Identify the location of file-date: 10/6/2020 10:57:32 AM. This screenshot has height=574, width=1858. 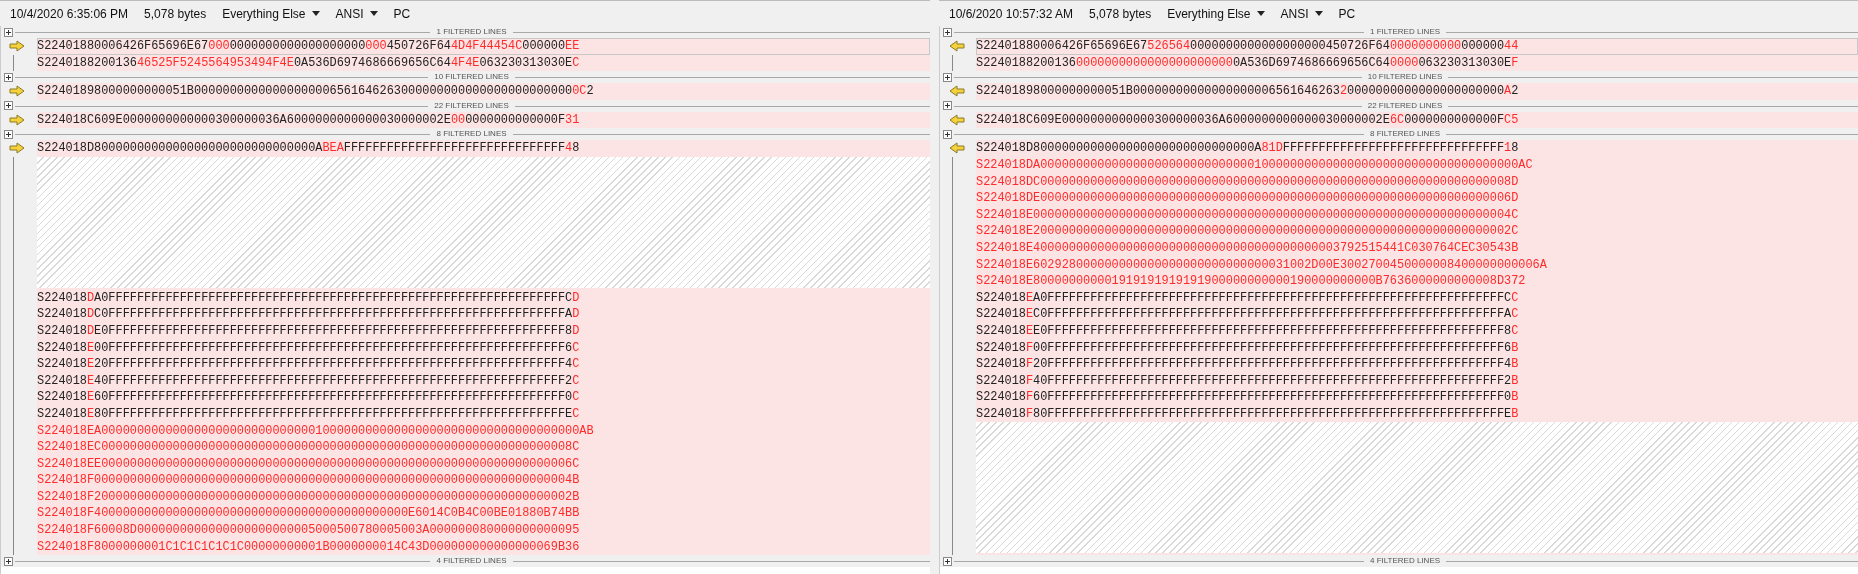
(1011, 13).